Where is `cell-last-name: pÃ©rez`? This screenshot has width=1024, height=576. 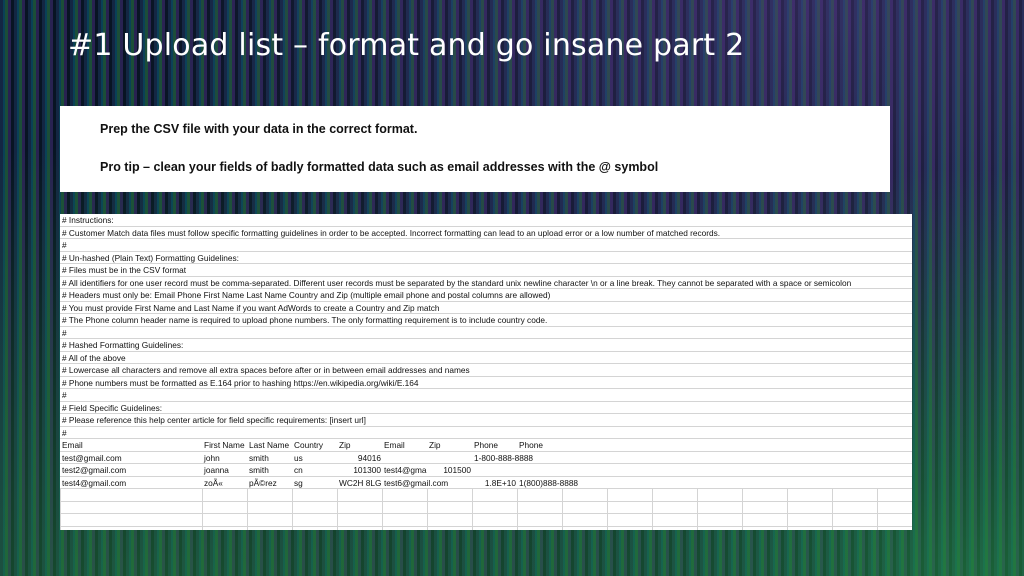
cell-last-name: pÃ©rez is located at coordinates (263, 482).